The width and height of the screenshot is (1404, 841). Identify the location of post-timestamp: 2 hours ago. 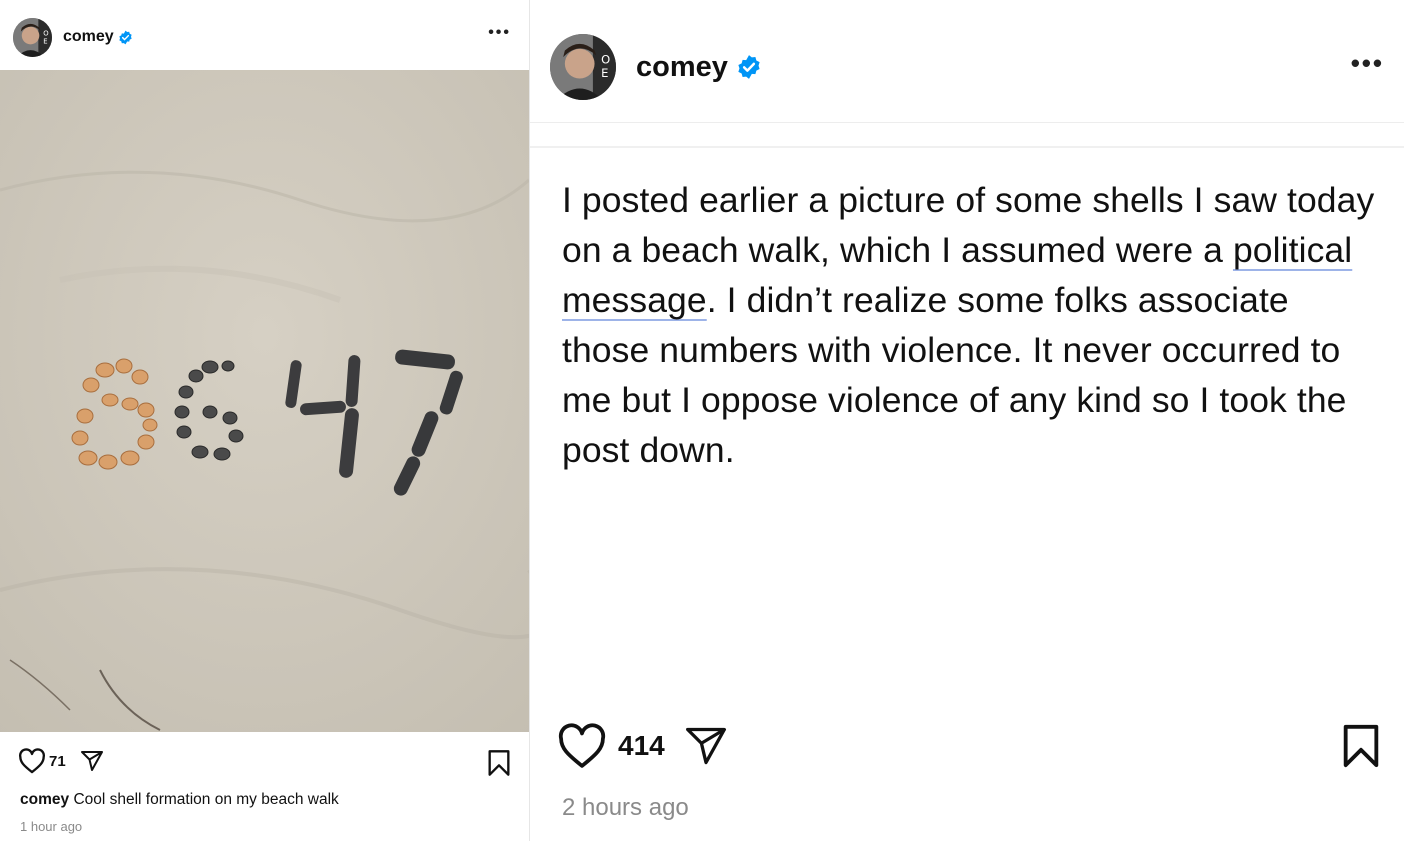
(625, 807).